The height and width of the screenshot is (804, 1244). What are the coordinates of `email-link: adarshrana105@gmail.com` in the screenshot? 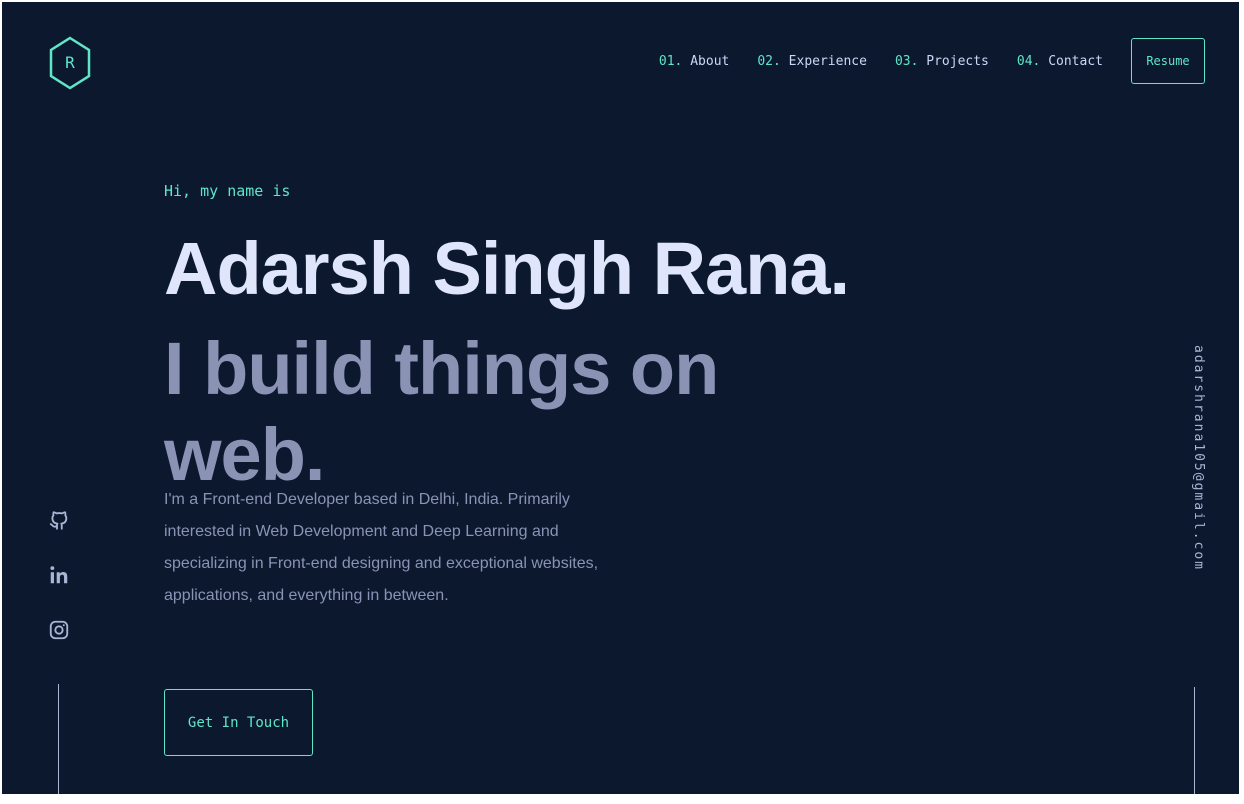 It's located at (1193, 497).